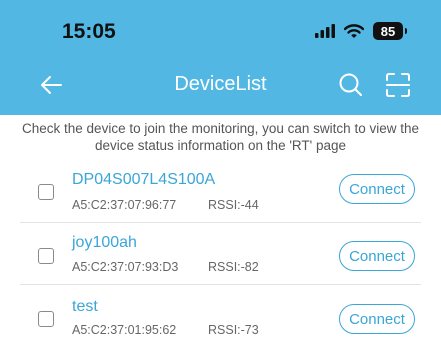  I want to click on device-mac: A5:C2:37:01:95:62, so click(124, 330).